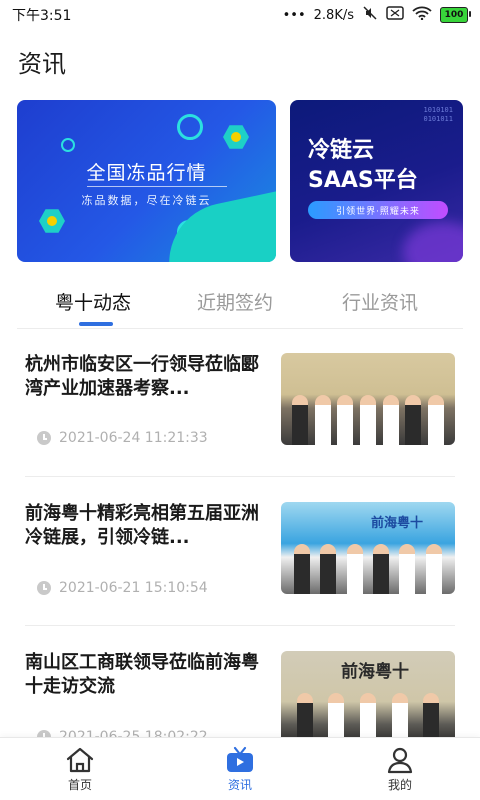 This screenshot has height=800, width=480. Describe the element at coordinates (341, 150) in the screenshot. I see `banner-title-line1: 冷链云` at that location.